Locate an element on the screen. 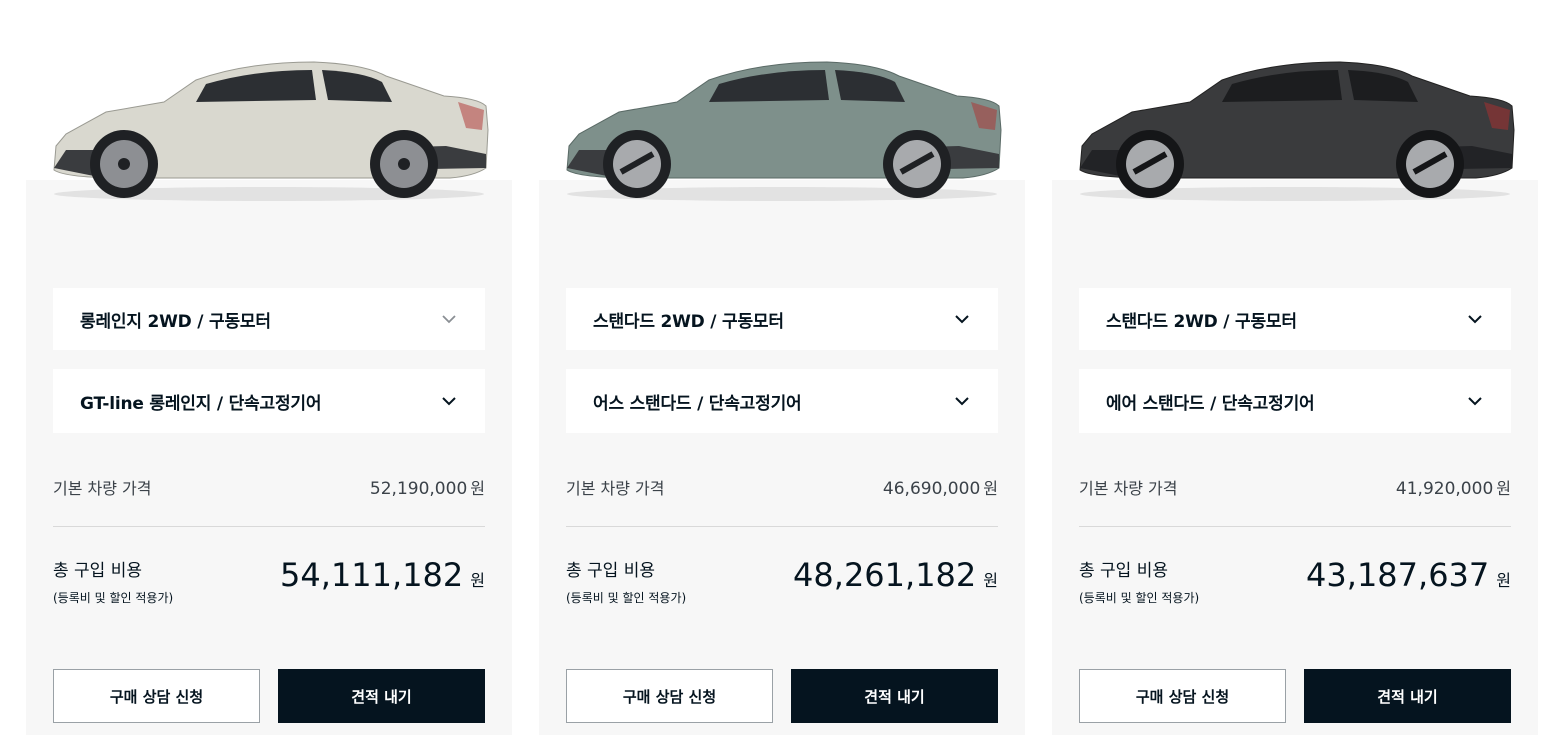 The height and width of the screenshot is (735, 1553). variant-select: 에어 스탠다드 / 단속고정기어 is located at coordinates (1295, 401).